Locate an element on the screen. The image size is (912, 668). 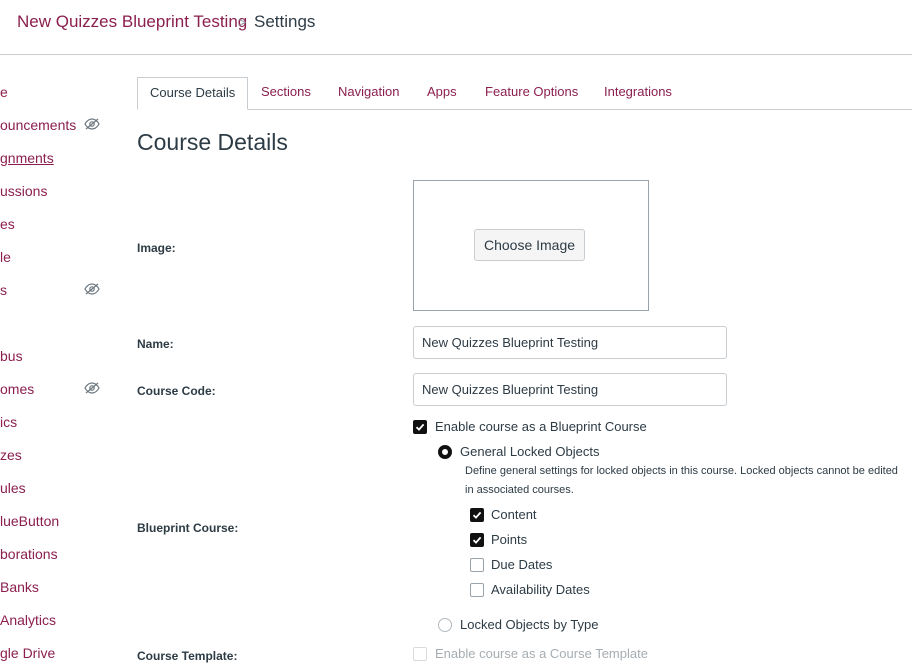
tab-feature-options: Feature Options is located at coordinates (531, 93).